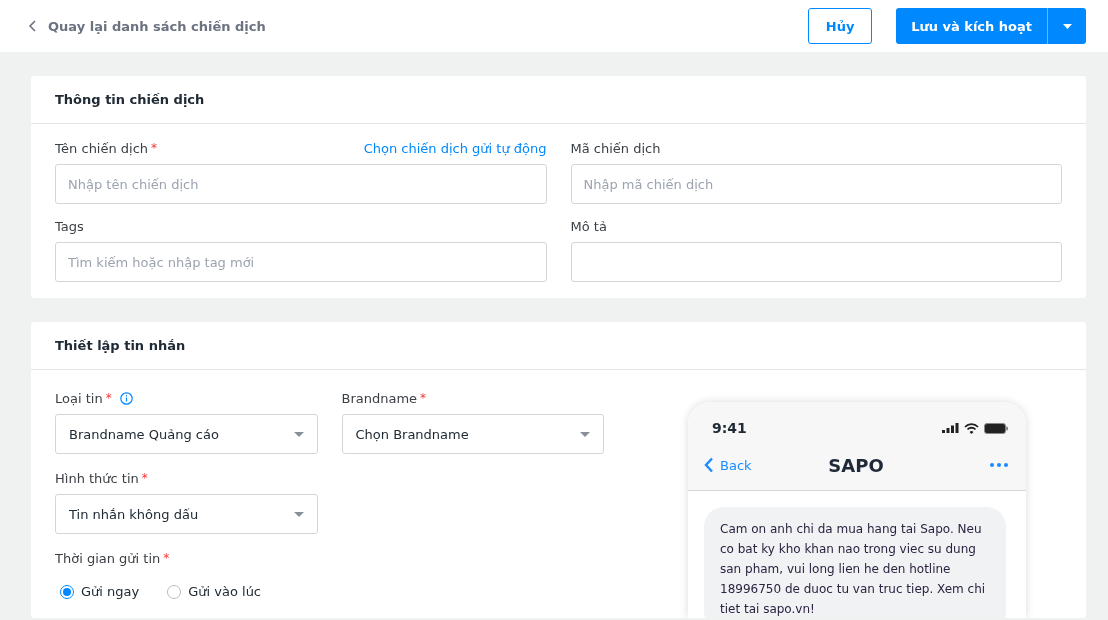 The image size is (1108, 620). Describe the element at coordinates (816, 184) in the screenshot. I see `input-field: Nhập mã chiến dịch` at that location.